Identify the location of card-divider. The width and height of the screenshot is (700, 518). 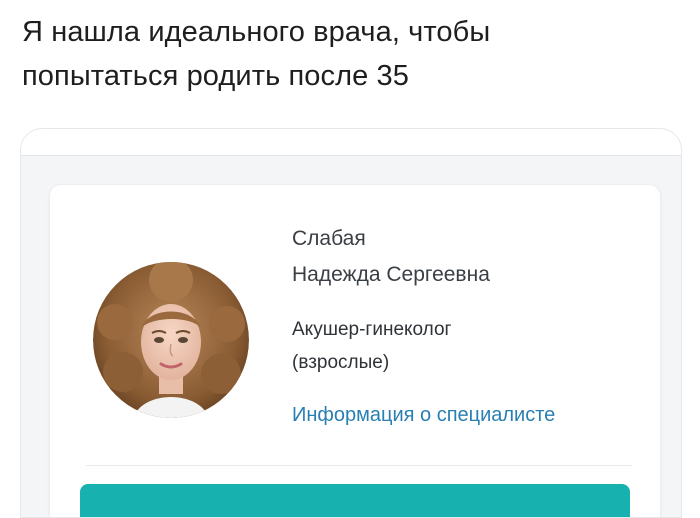
(359, 465).